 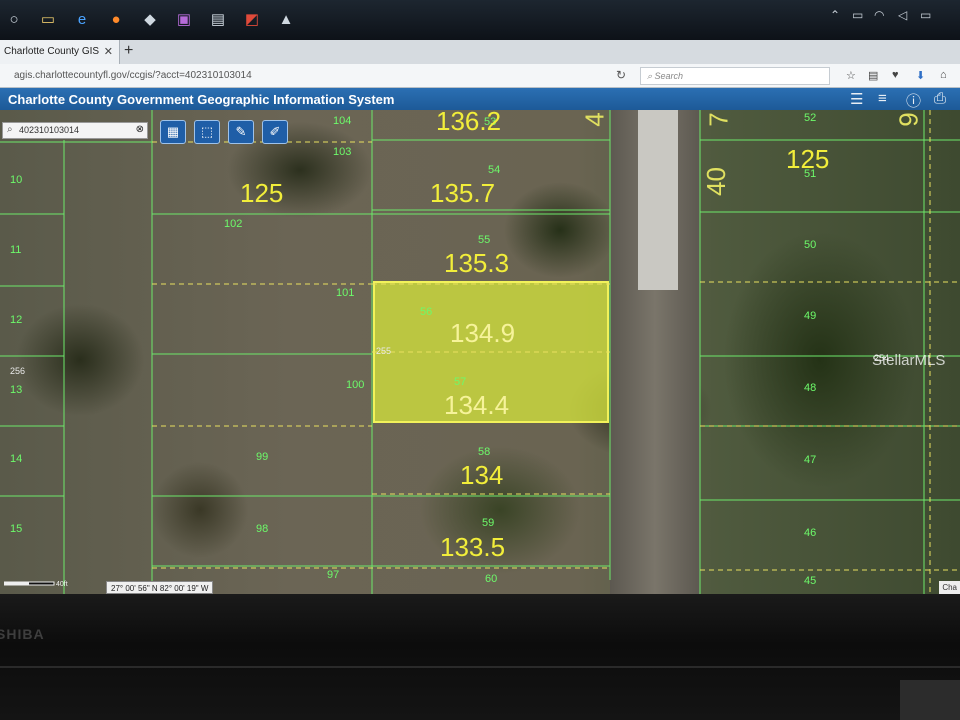 I want to click on list-icon: ≡, so click(x=882, y=98).